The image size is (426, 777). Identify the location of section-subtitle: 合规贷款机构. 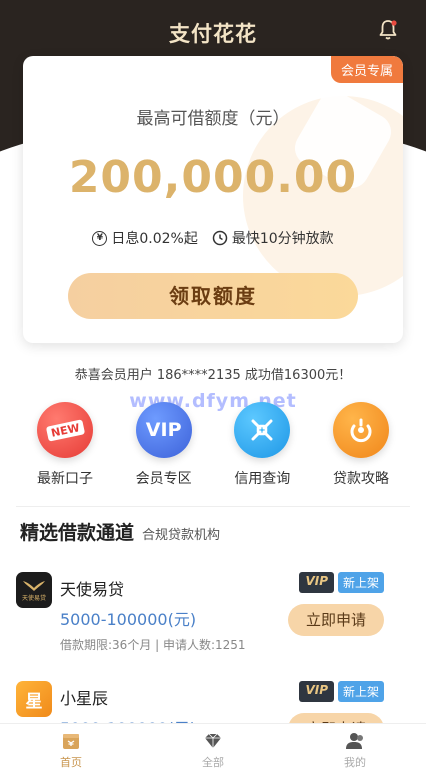
(181, 535).